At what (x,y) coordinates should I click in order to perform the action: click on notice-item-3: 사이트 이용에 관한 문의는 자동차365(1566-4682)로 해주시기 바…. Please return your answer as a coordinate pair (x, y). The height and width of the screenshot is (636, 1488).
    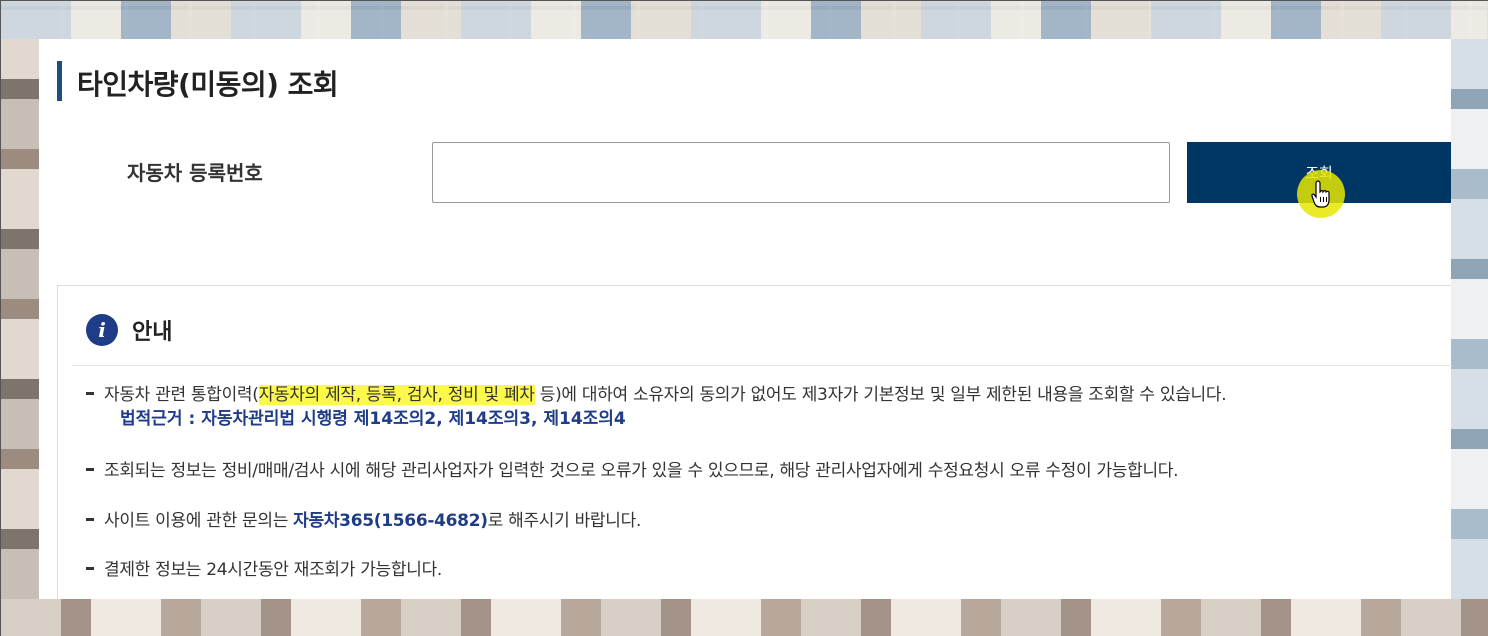
    Looking at the image, I should click on (363, 518).